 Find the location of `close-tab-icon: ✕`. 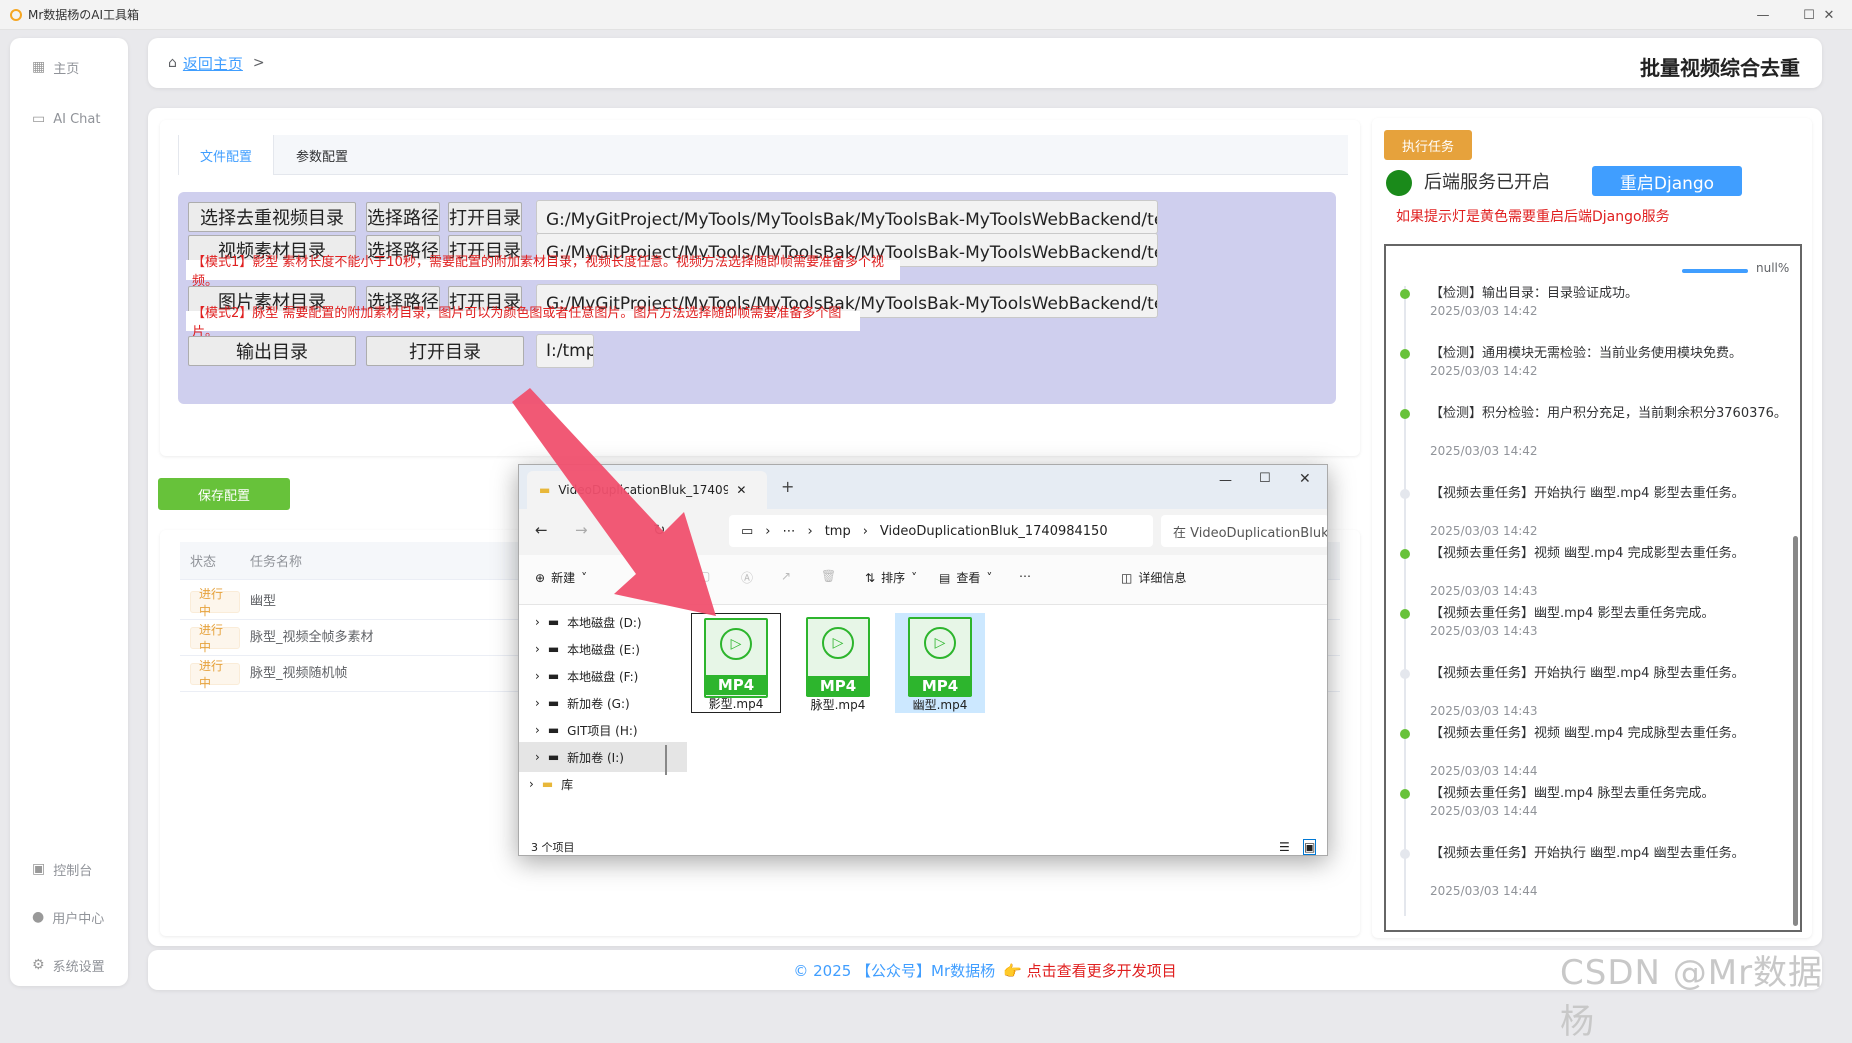

close-tab-icon: ✕ is located at coordinates (741, 490).